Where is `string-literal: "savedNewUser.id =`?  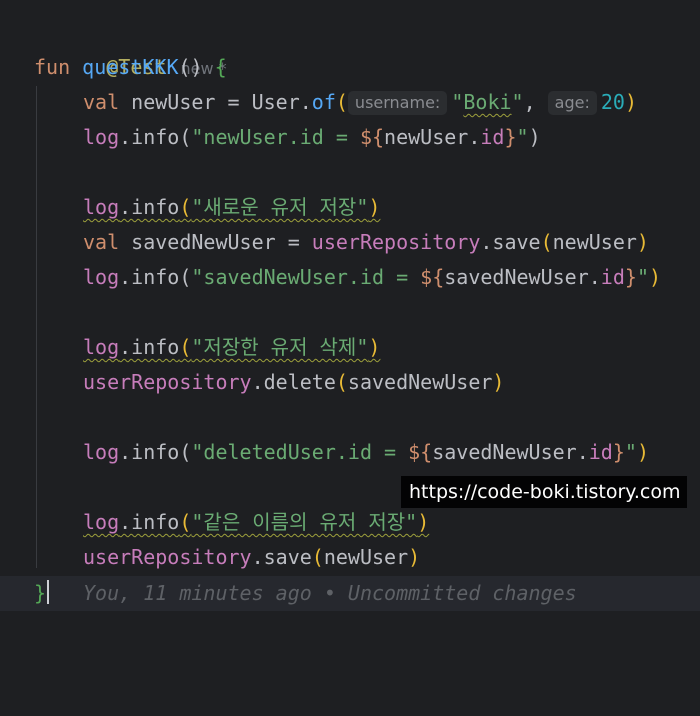 string-literal: "savedNewUser.id = is located at coordinates (306, 277).